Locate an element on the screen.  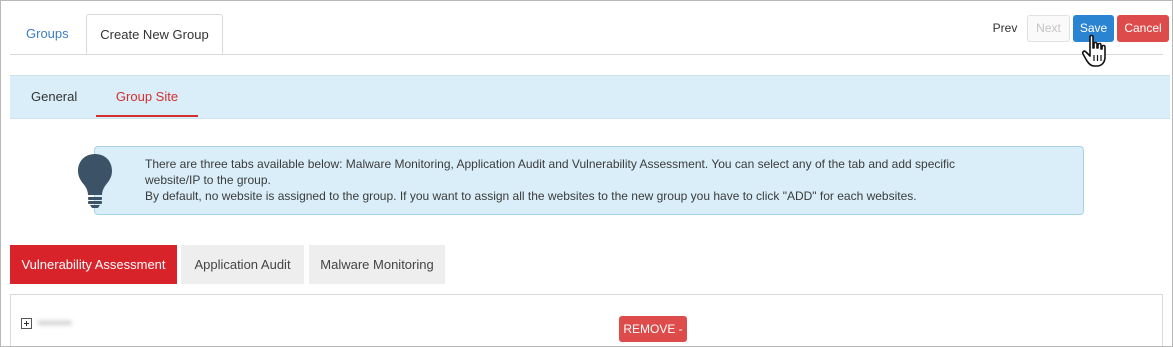
next-button: Next is located at coordinates (1048, 28).